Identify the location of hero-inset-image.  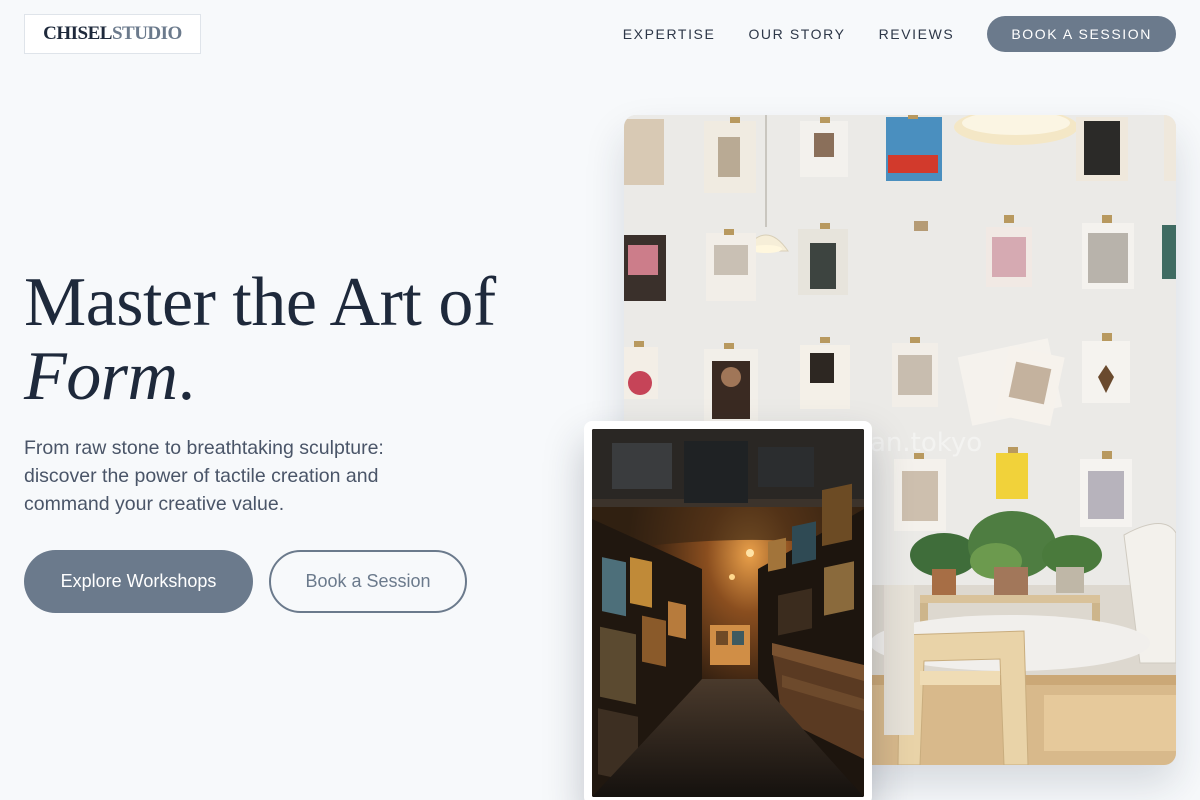
(728, 610).